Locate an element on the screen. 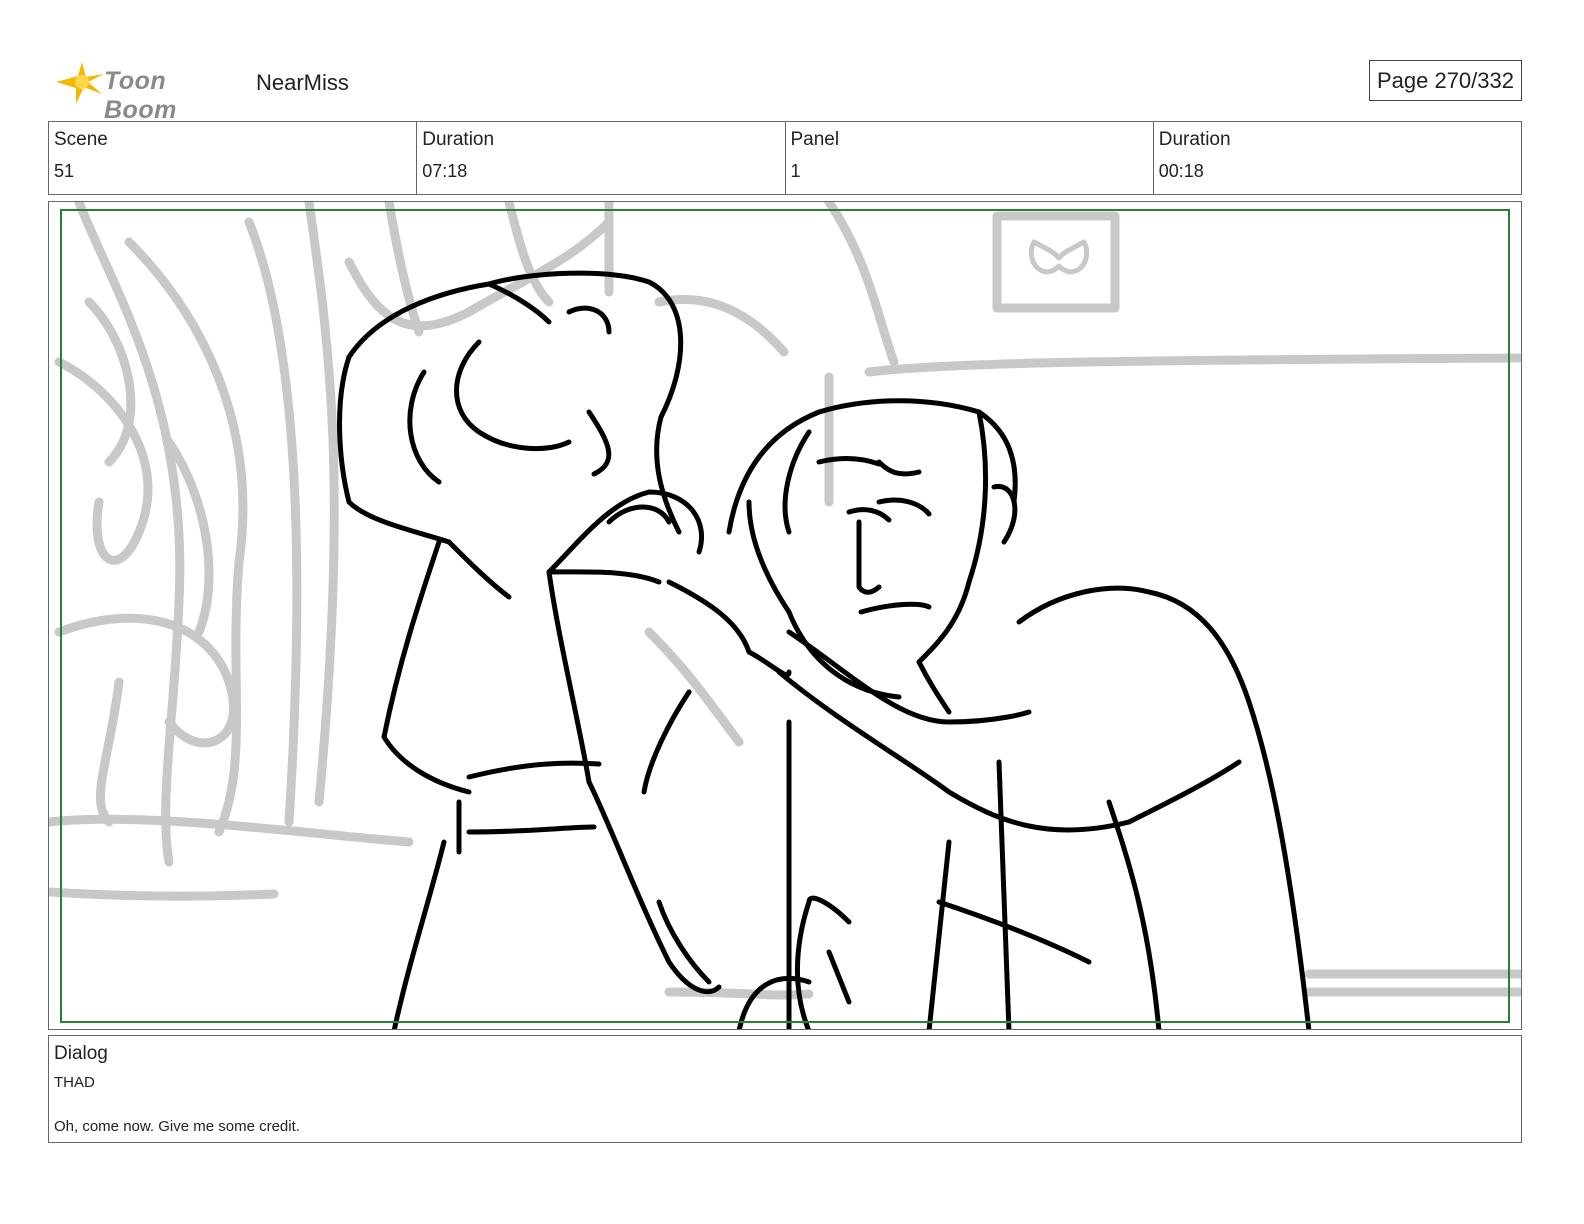 The width and height of the screenshot is (1584, 1224). panel-duration-cell: Duration 00:18 is located at coordinates (1336, 158).